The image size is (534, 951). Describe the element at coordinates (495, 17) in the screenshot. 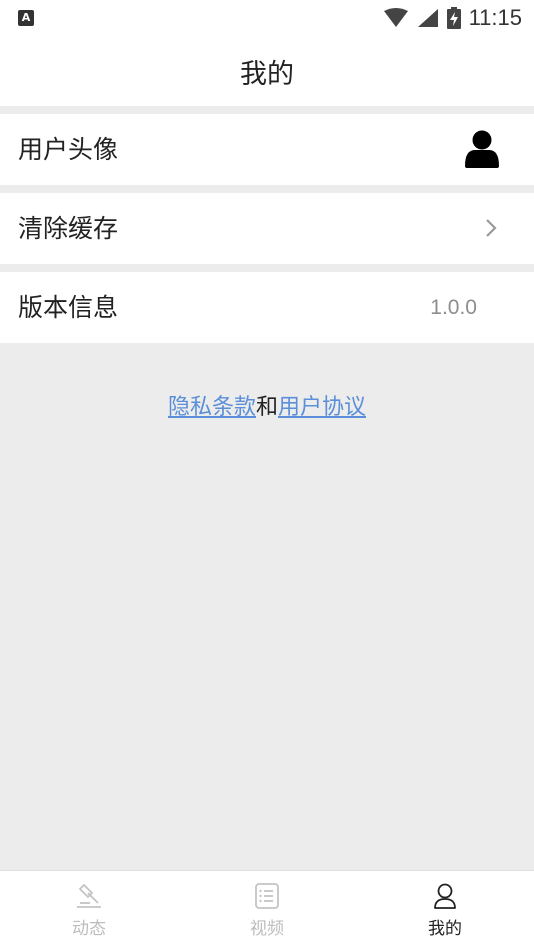

I see `status-time: 11:15` at that location.